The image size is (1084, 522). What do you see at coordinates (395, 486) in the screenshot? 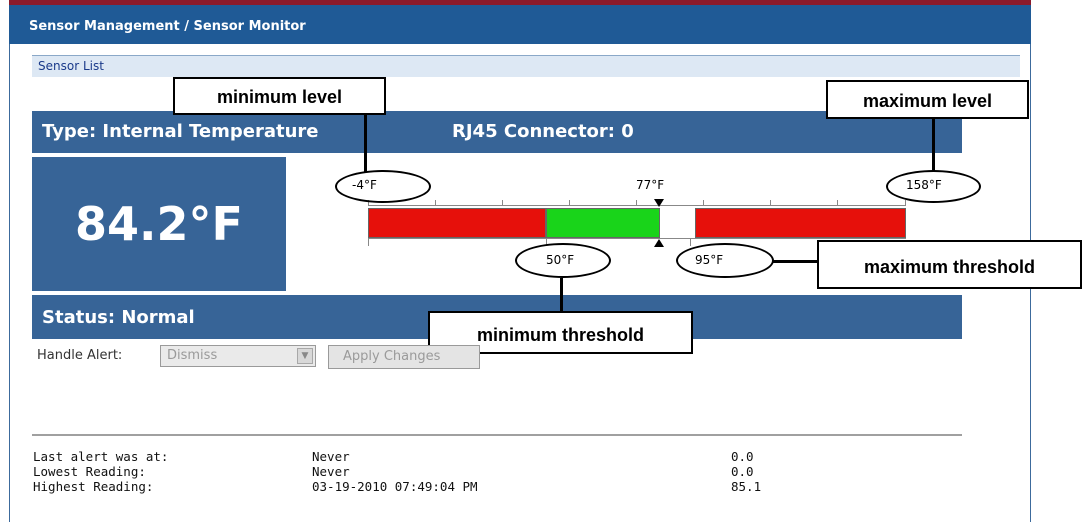
I see `stat-time: 03-19-2010 07:49:04 PM` at bounding box center [395, 486].